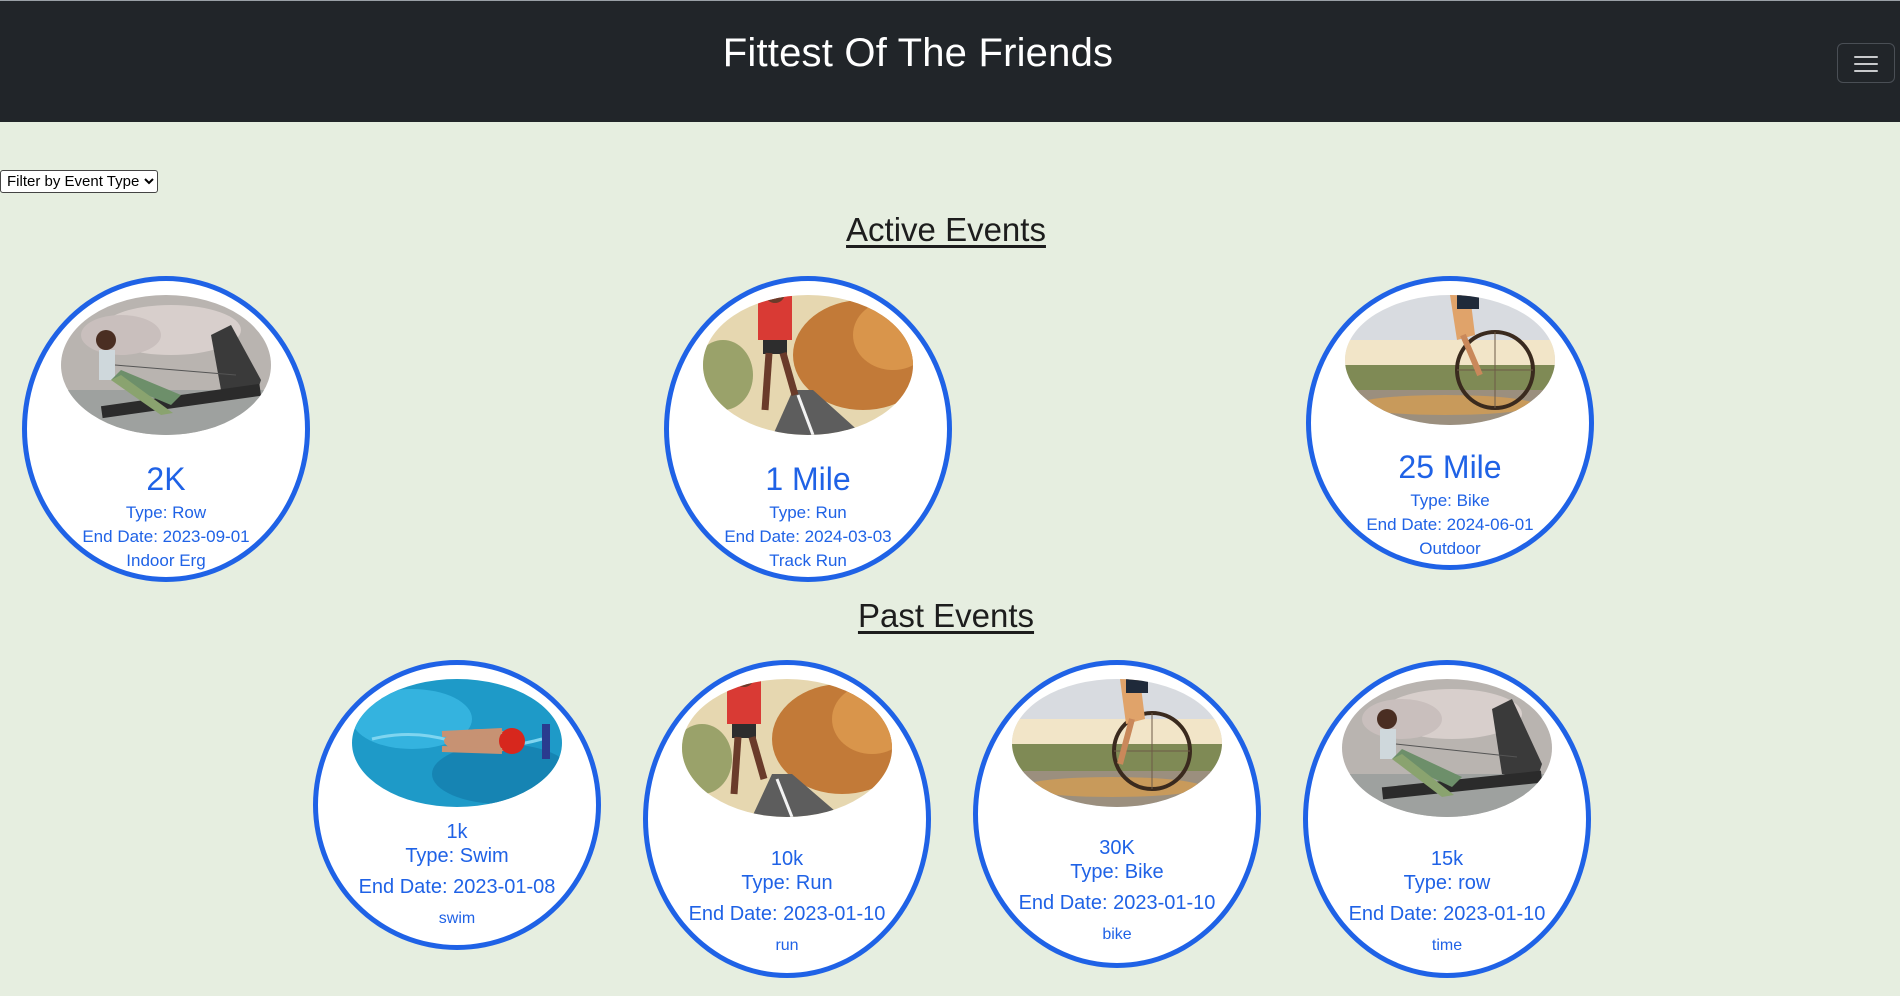  What do you see at coordinates (1866, 63) in the screenshot?
I see `menu-toggle-button` at bounding box center [1866, 63].